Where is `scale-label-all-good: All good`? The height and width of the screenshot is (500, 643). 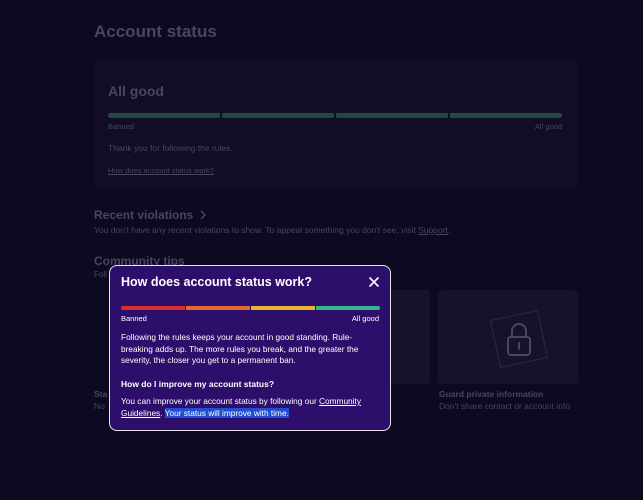 scale-label-all-good: All good is located at coordinates (365, 318).